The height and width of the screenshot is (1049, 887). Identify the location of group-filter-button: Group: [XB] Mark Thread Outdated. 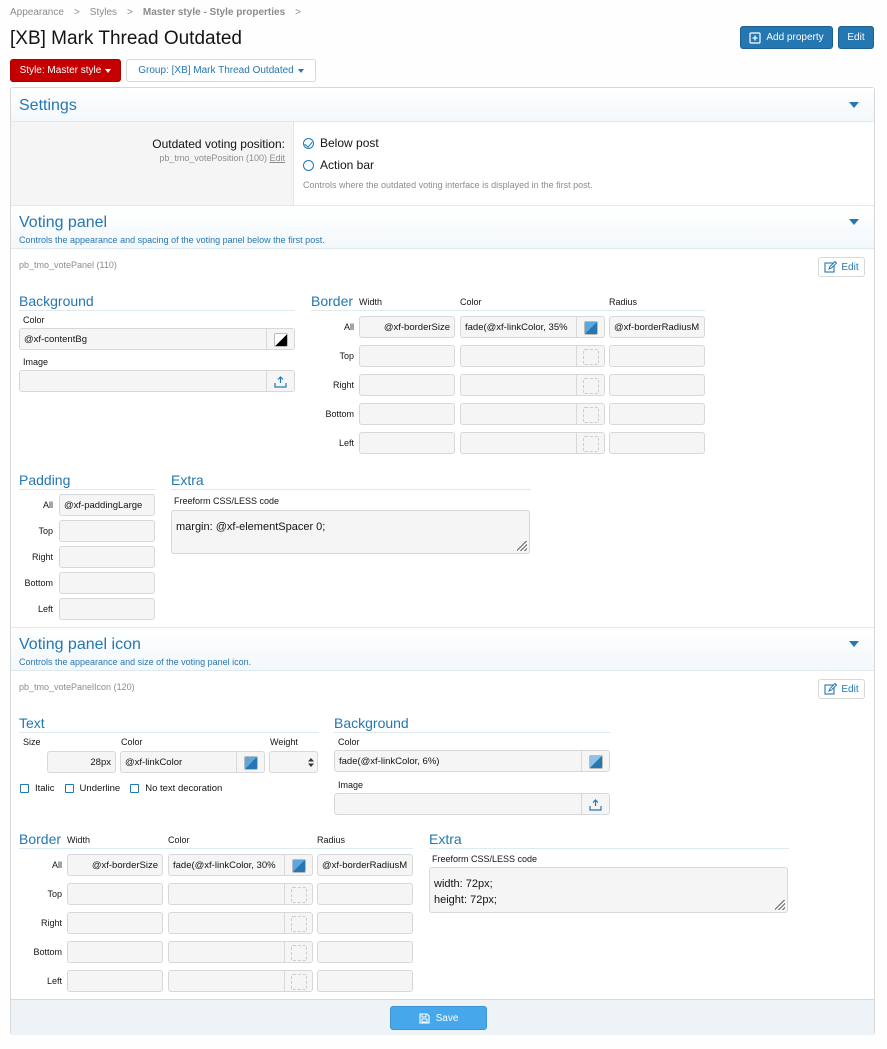
(221, 70).